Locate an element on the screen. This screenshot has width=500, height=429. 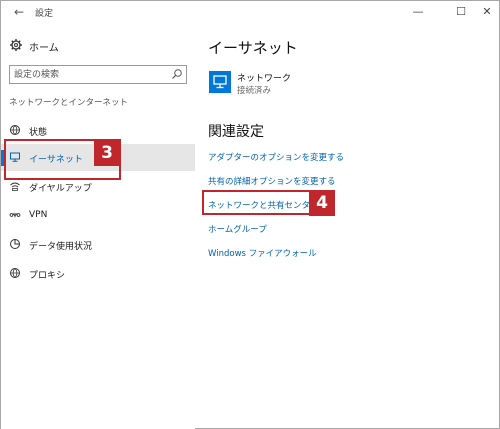
search-box is located at coordinates (98, 74).